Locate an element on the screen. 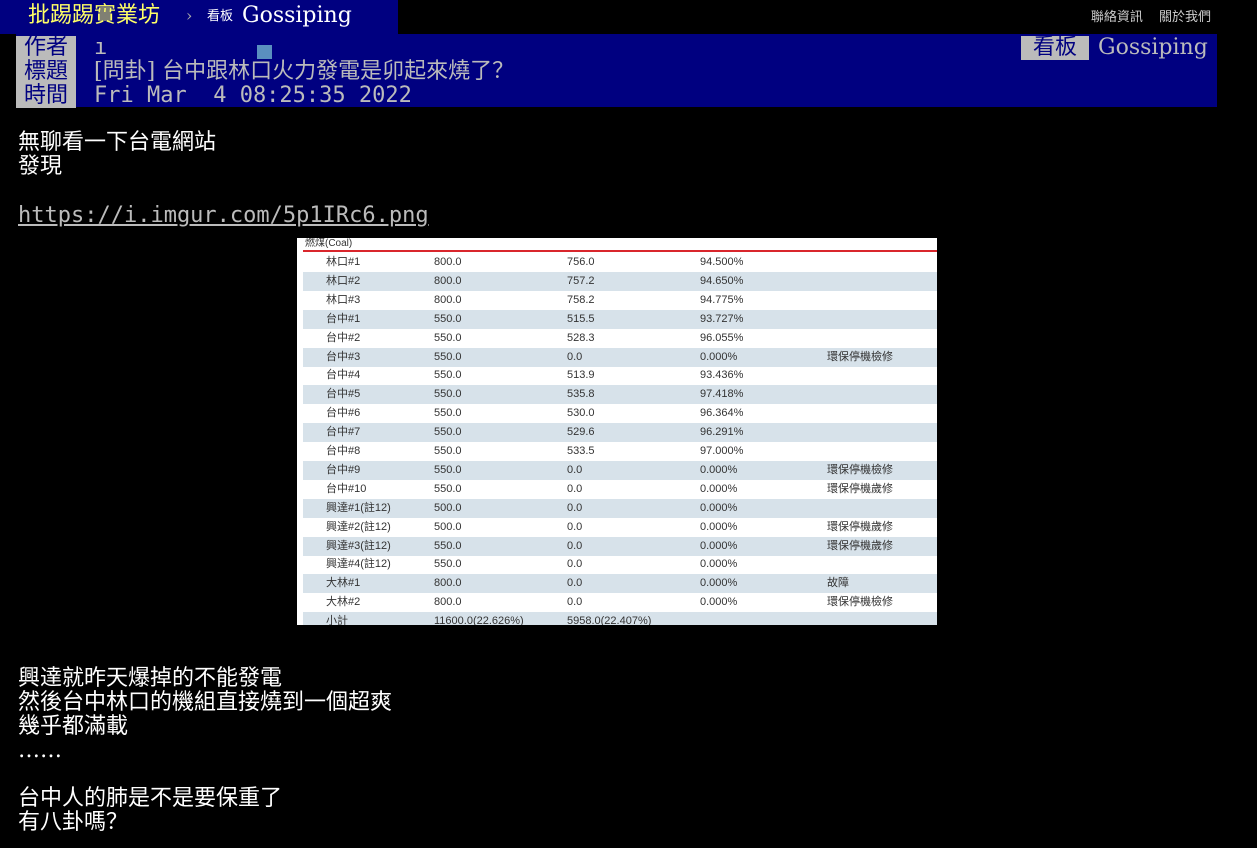 The image size is (1257, 848). table-cell: 94.775% is located at coordinates (722, 299).